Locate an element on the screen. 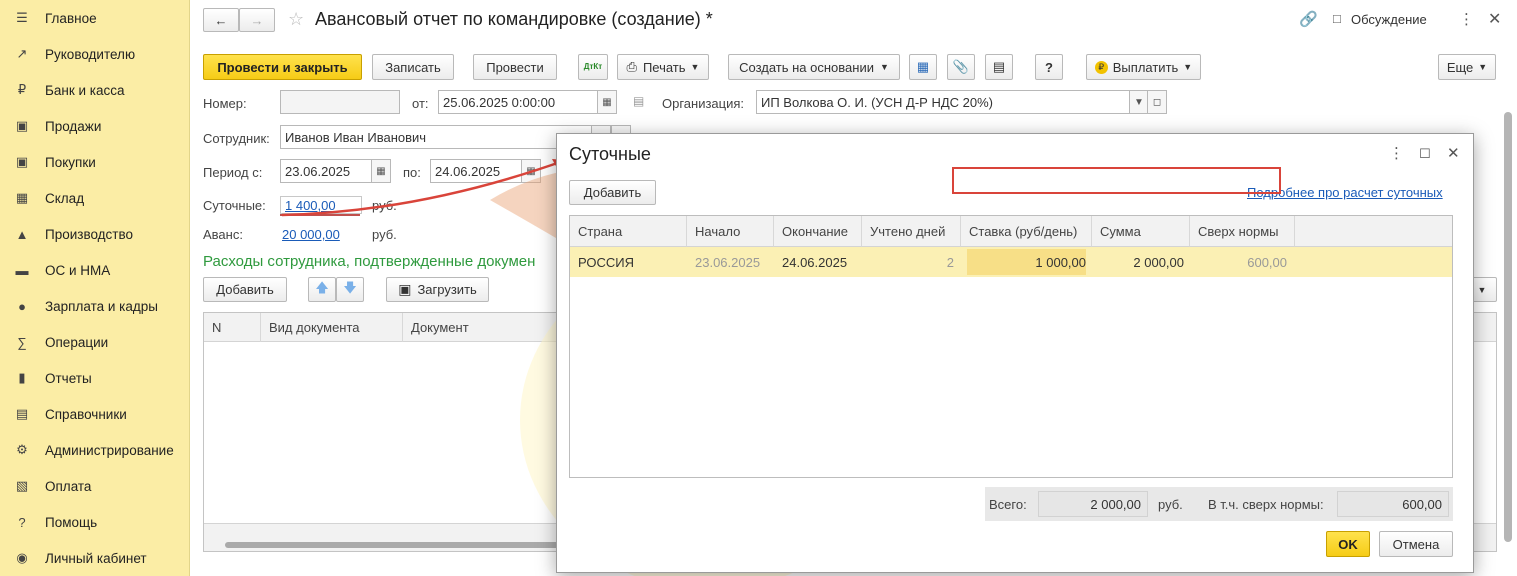  period-to-calendar: ▦ is located at coordinates (531, 171).